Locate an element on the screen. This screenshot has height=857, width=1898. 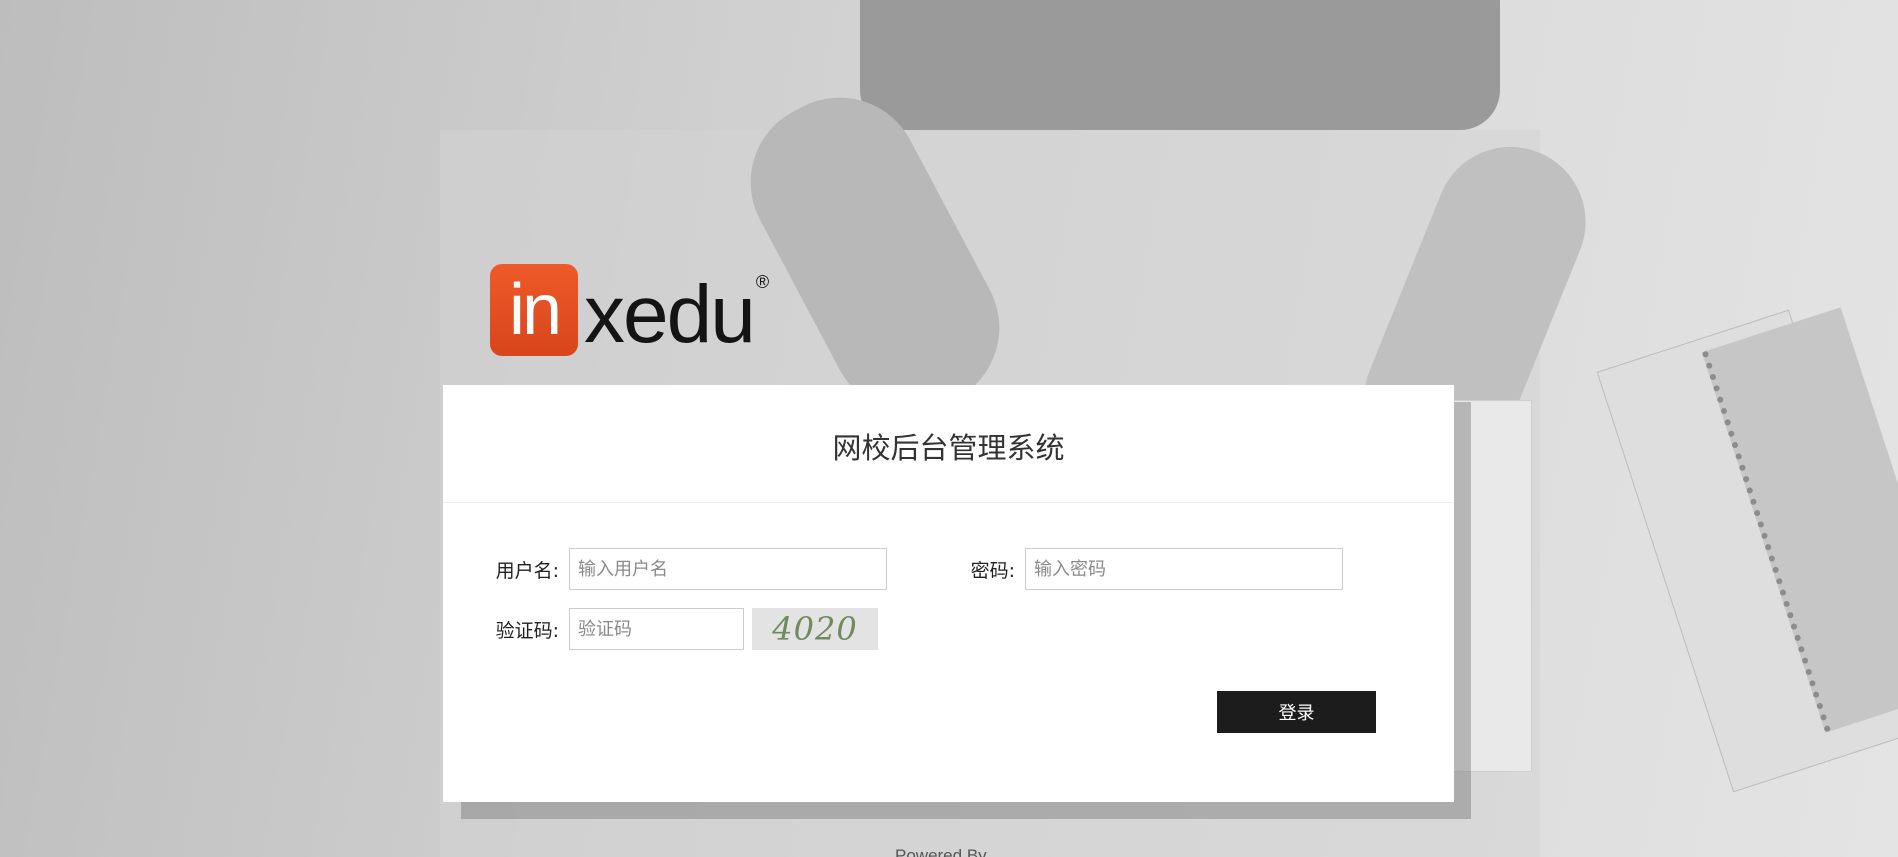
page-title: 网校后台管理系统 is located at coordinates (948, 447).